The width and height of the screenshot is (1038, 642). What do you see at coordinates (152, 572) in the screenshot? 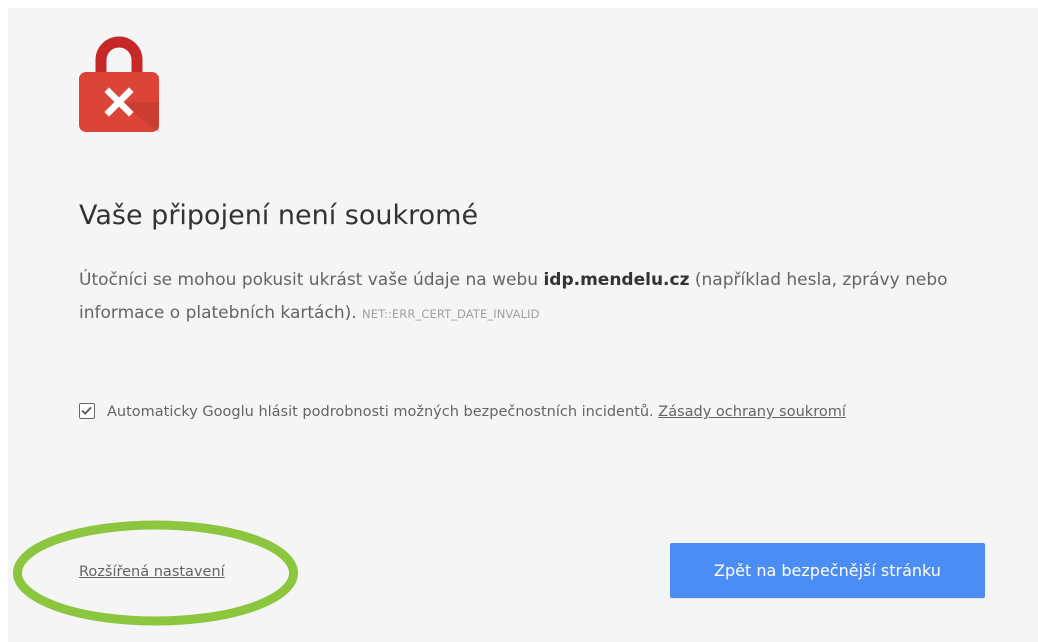
I see `advanced-settings-link: Rozšířená nastavení` at bounding box center [152, 572].